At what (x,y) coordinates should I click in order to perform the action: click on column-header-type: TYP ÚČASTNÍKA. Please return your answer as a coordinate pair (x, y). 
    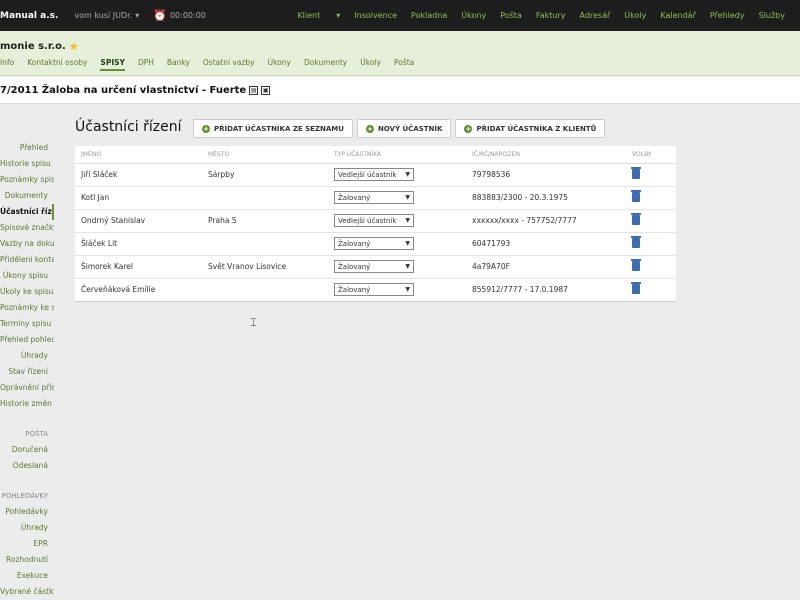
    Looking at the image, I should click on (397, 155).